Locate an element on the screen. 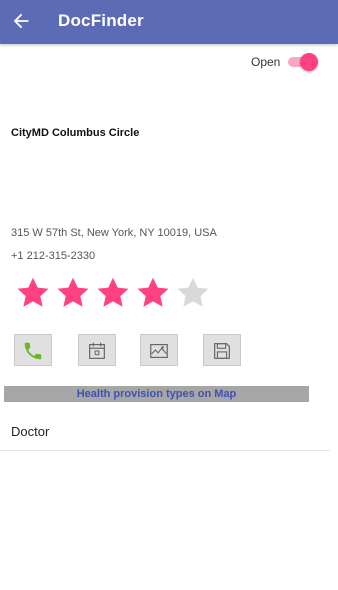 The image size is (338, 590). phone-icon is located at coordinates (33, 351).